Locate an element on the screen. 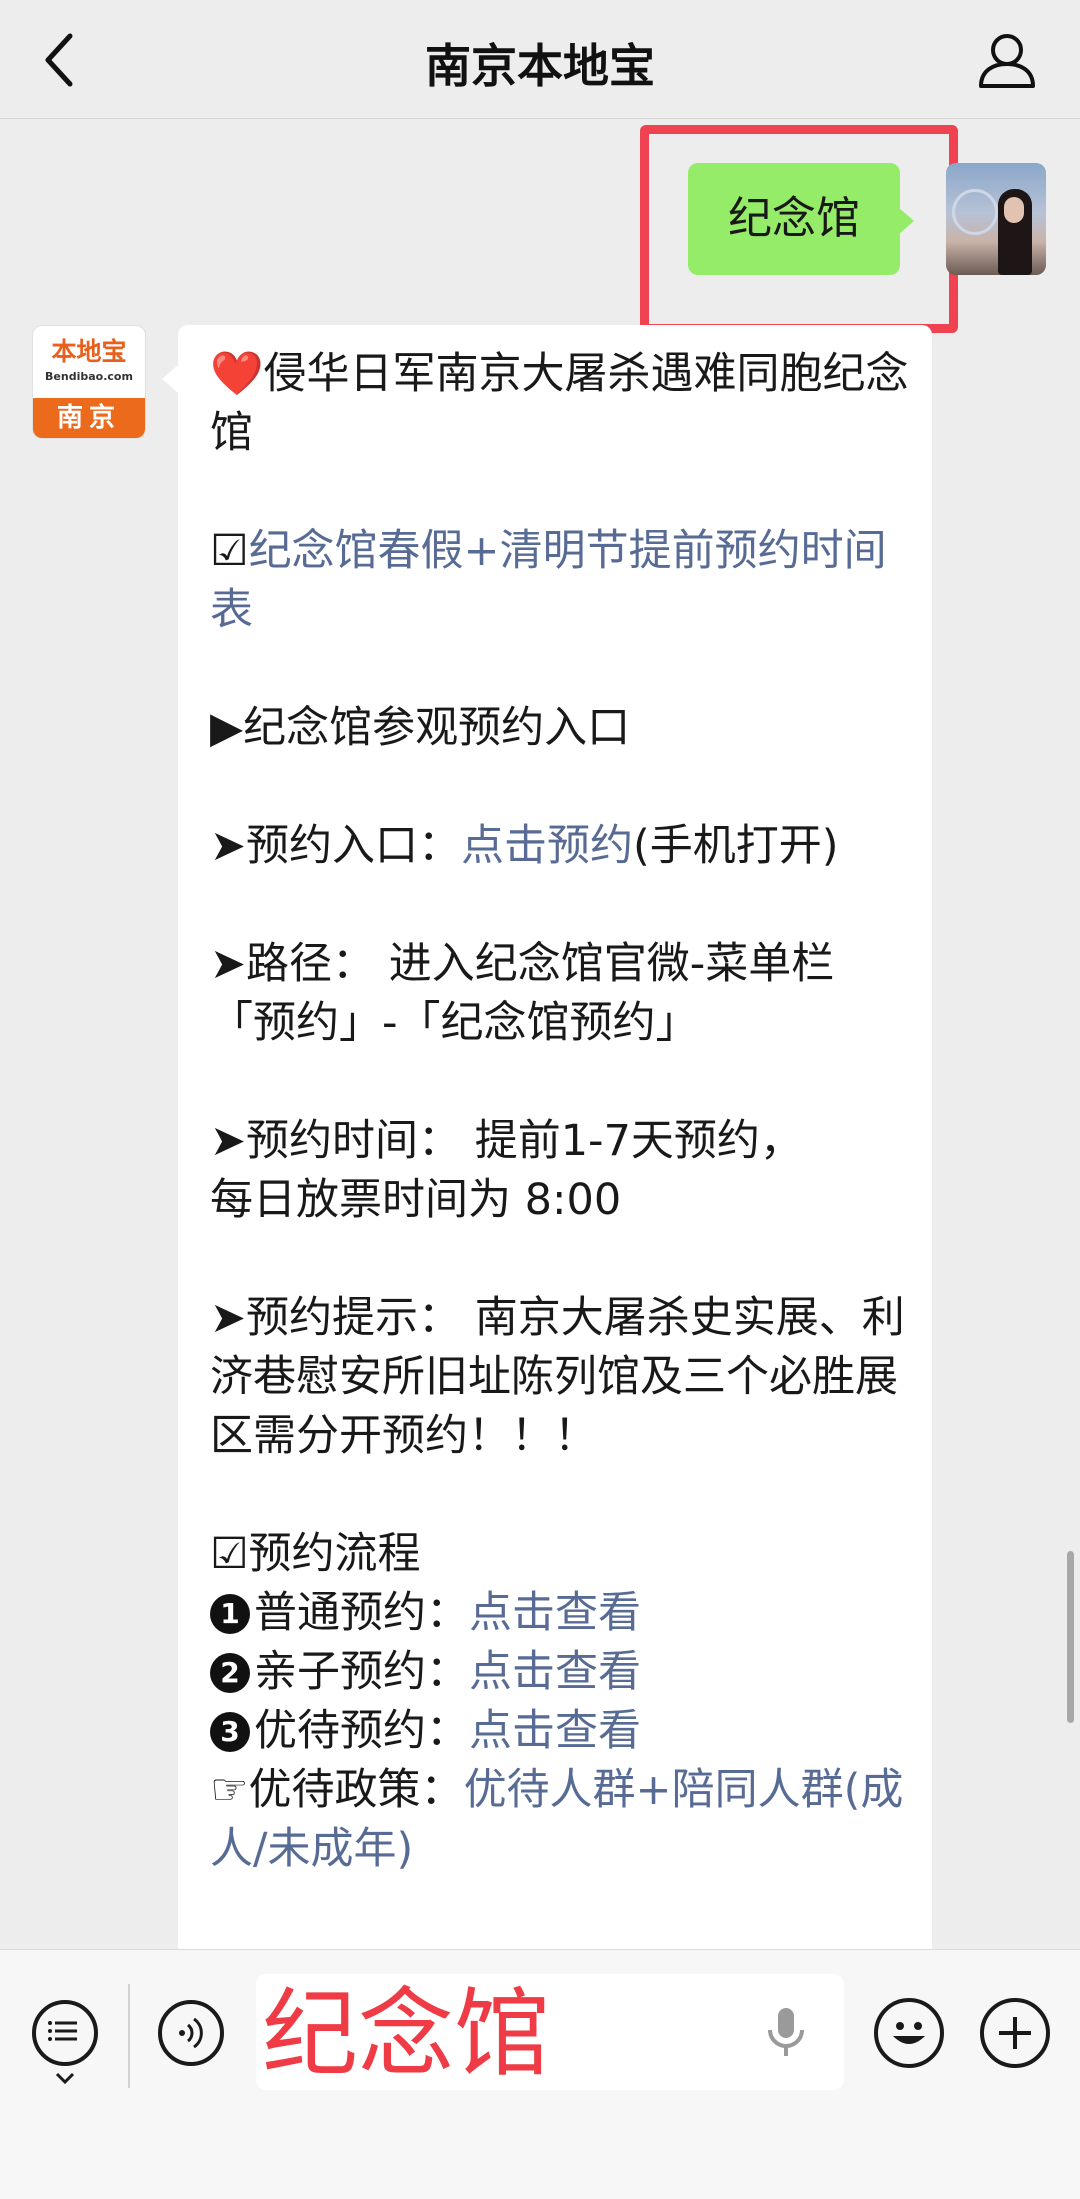 The height and width of the screenshot is (2199, 1080). top-bar: 南京本地宝 is located at coordinates (540, 59).